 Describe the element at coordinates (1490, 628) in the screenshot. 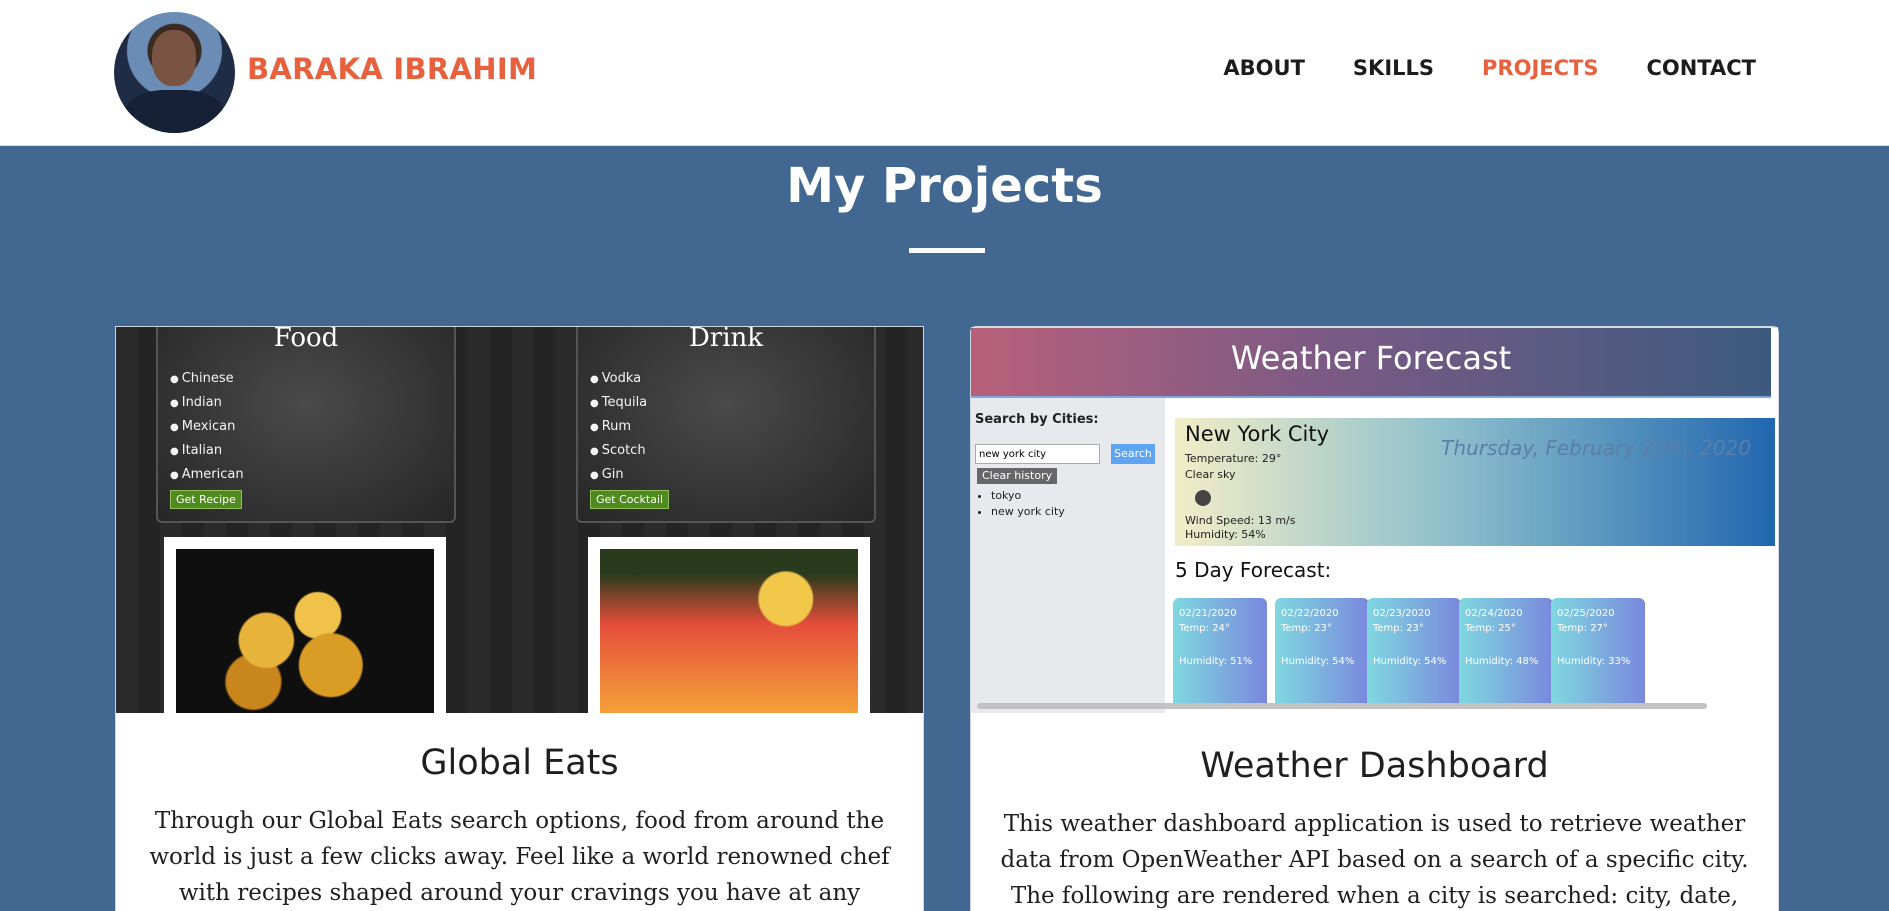

I see `forecast-temp: Temp: 25°` at that location.